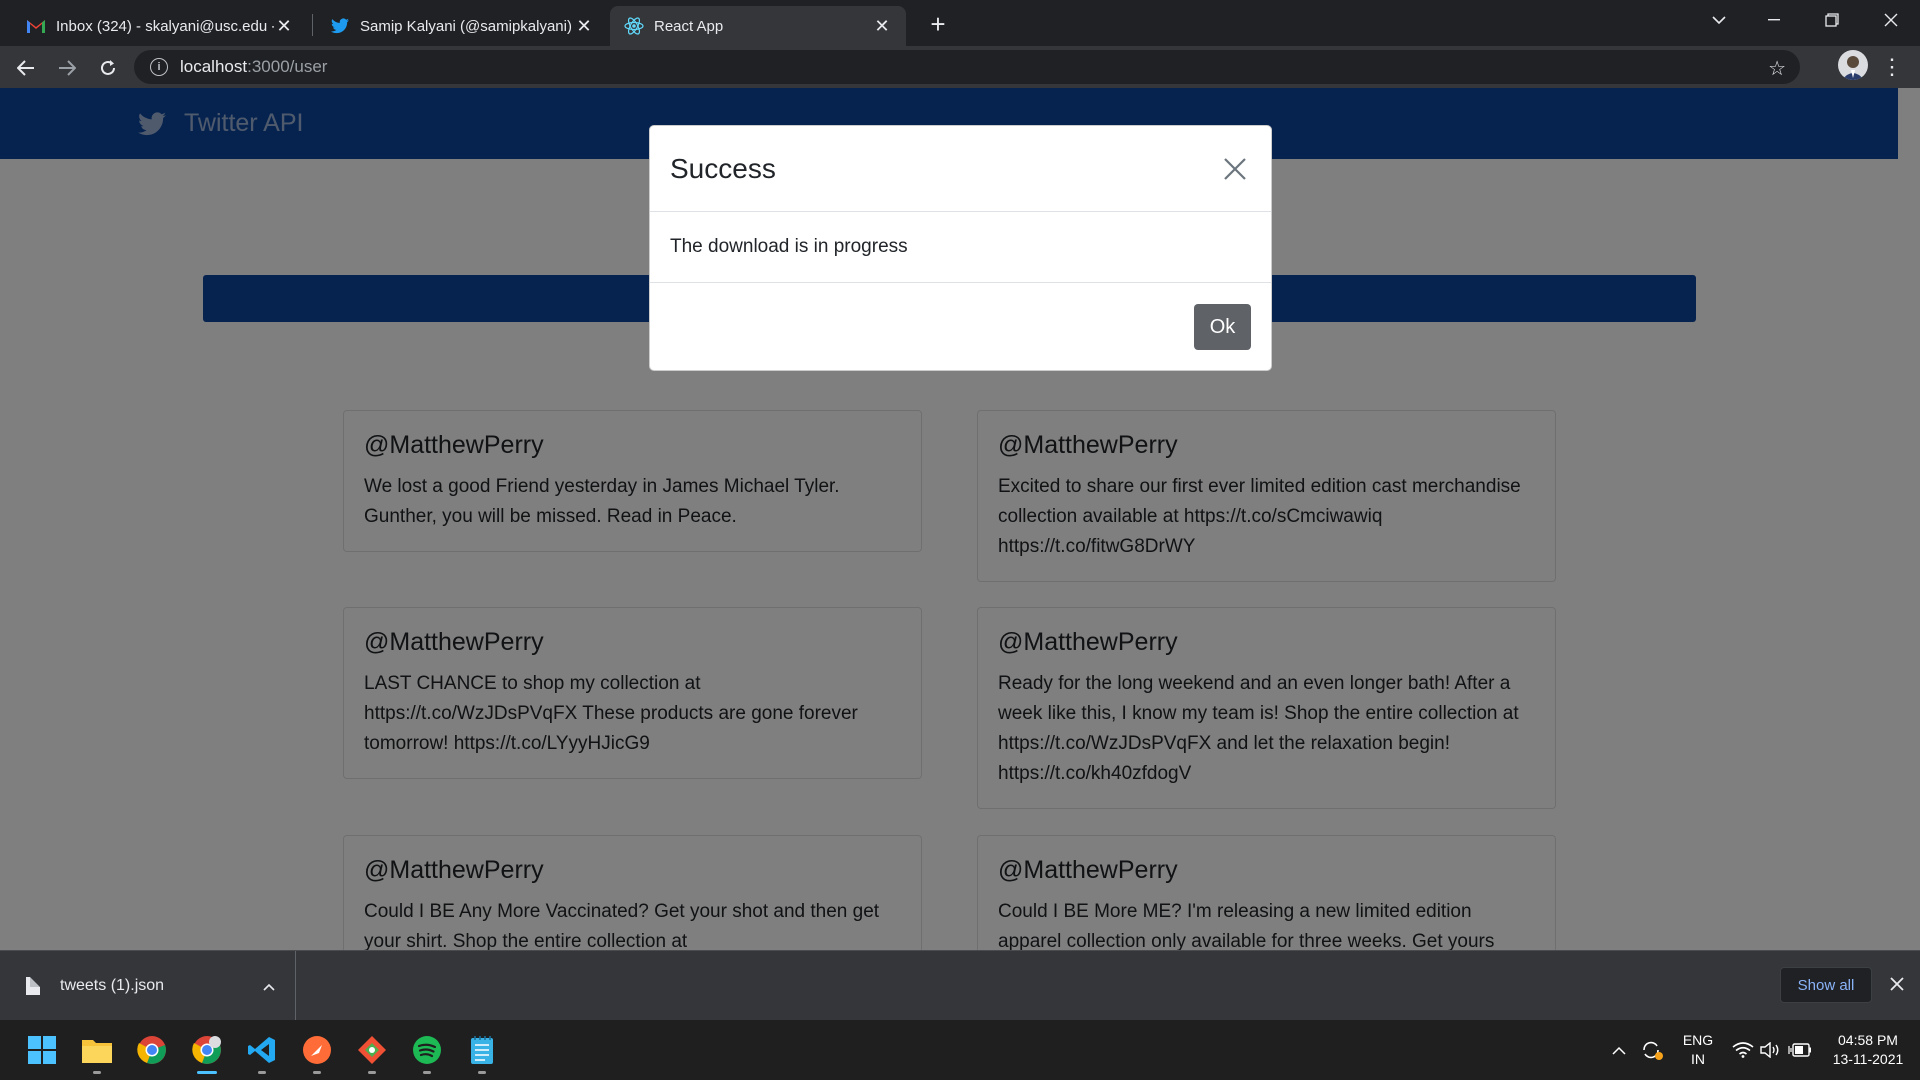 Image resolution: width=1920 pixels, height=1080 pixels. Describe the element at coordinates (254, 66) in the screenshot. I see `url-text: localhost:3000/user` at that location.